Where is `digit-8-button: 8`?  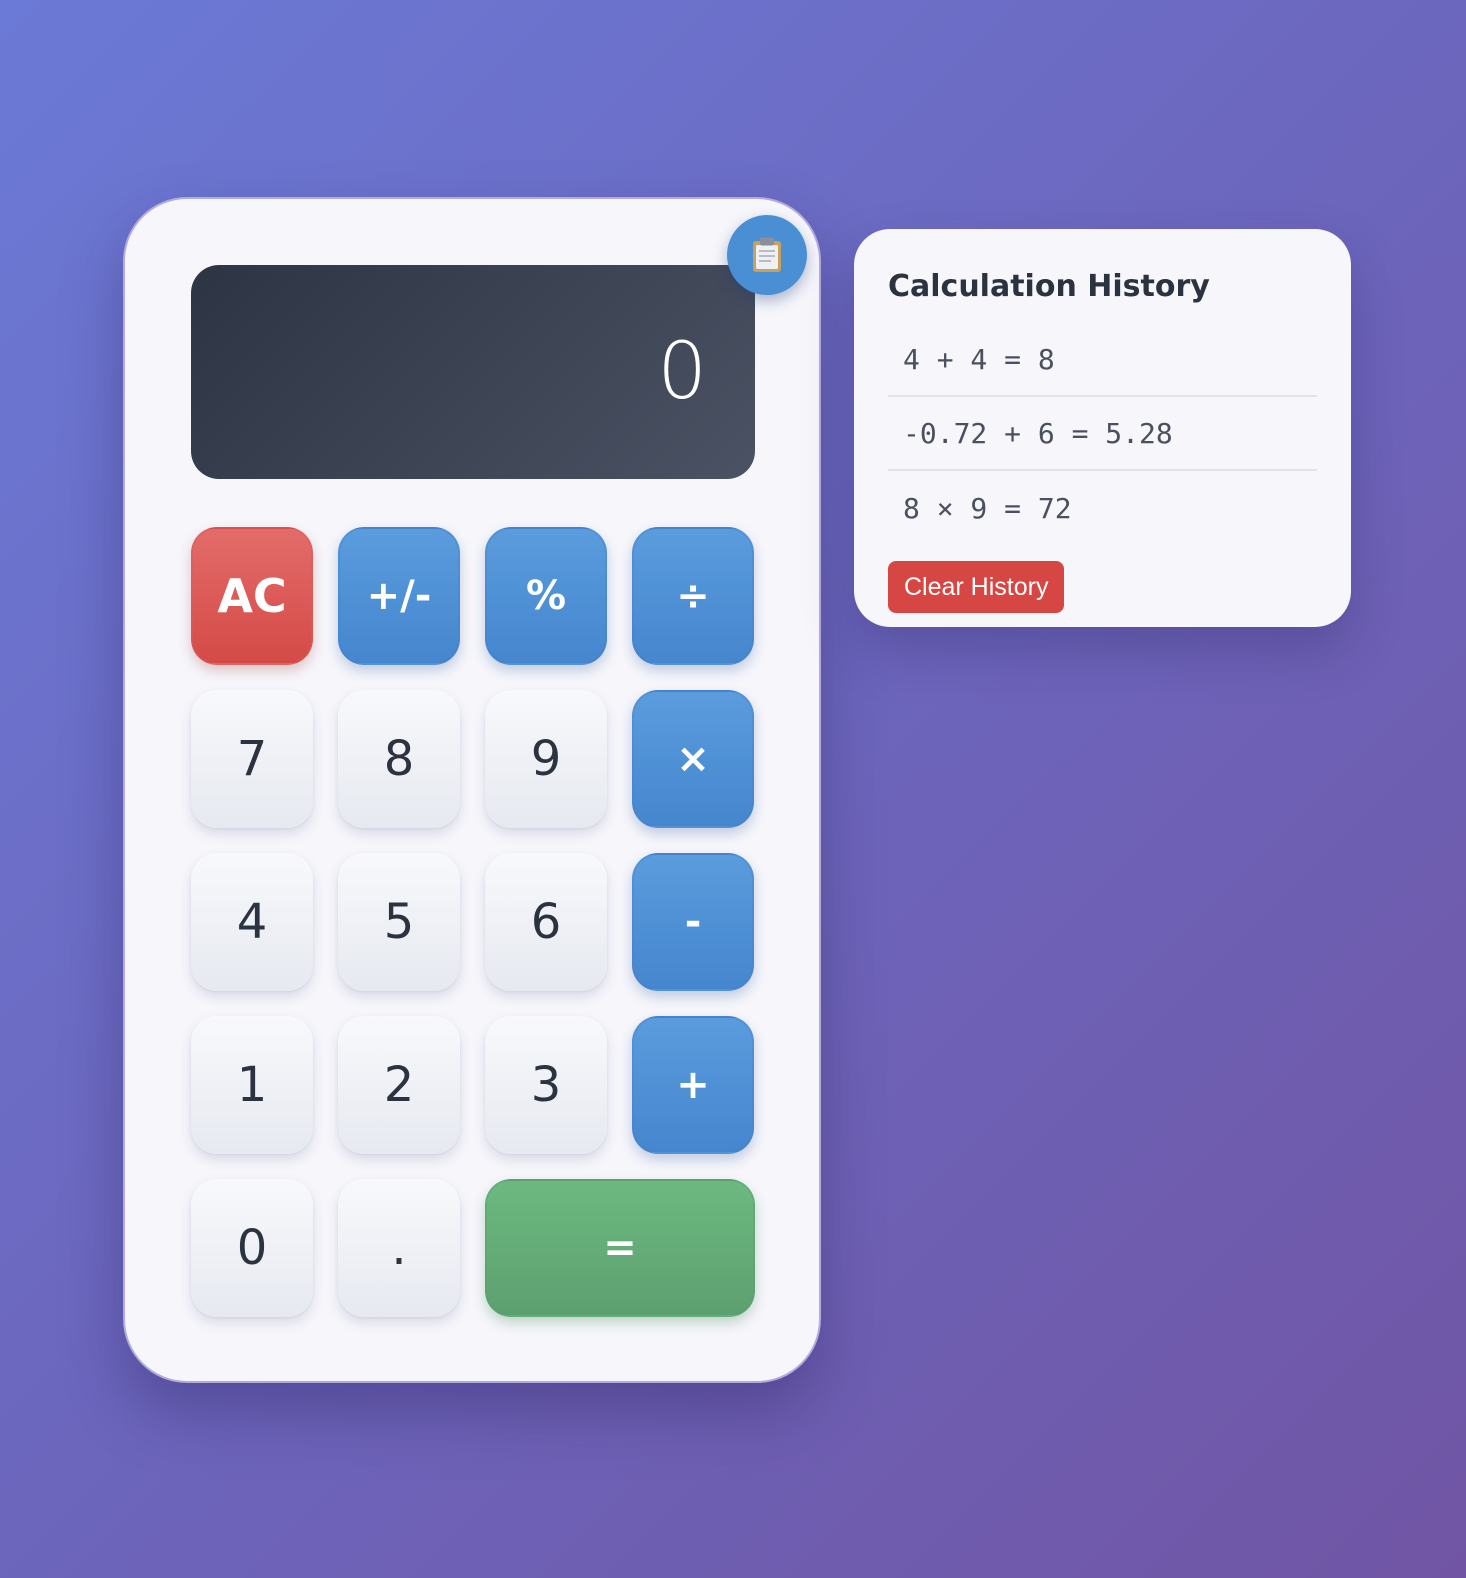
digit-8-button: 8 is located at coordinates (399, 759).